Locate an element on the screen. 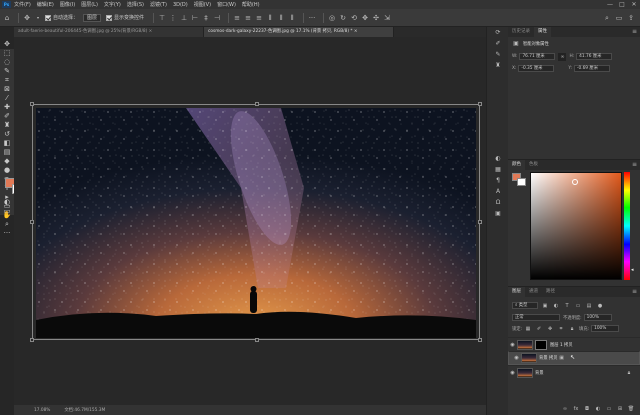 The height and width of the screenshot is (415, 640). link-layers-icon: ∞ is located at coordinates (565, 409).